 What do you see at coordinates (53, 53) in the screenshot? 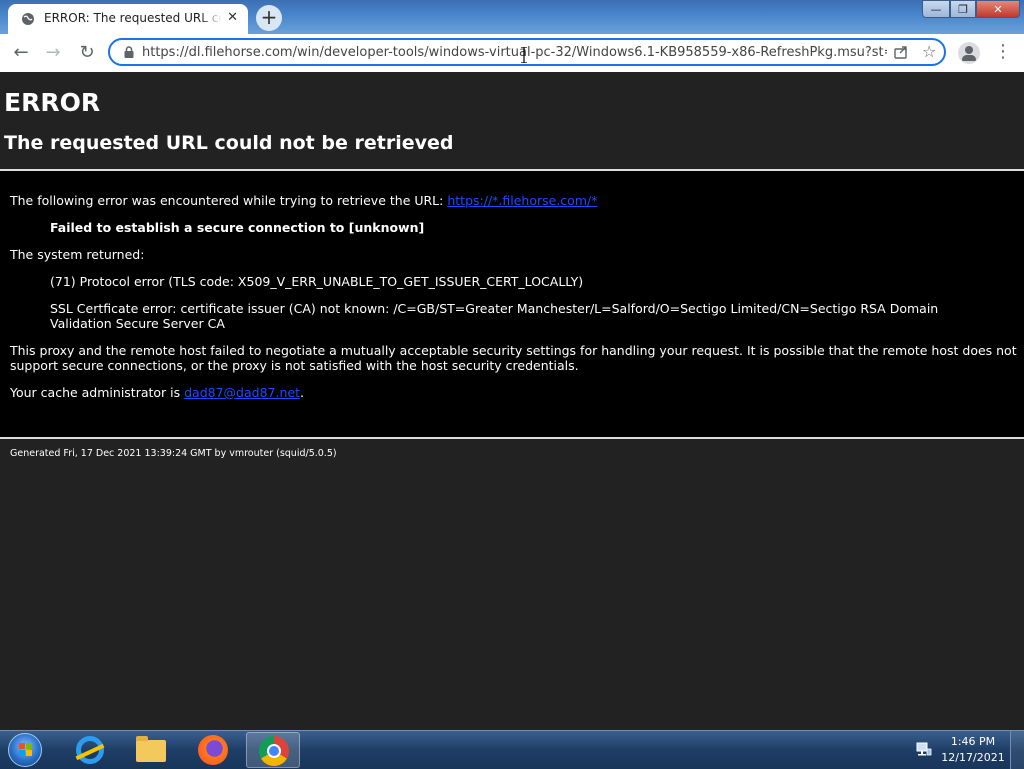
I see `forward-arrow-icon: →` at bounding box center [53, 53].